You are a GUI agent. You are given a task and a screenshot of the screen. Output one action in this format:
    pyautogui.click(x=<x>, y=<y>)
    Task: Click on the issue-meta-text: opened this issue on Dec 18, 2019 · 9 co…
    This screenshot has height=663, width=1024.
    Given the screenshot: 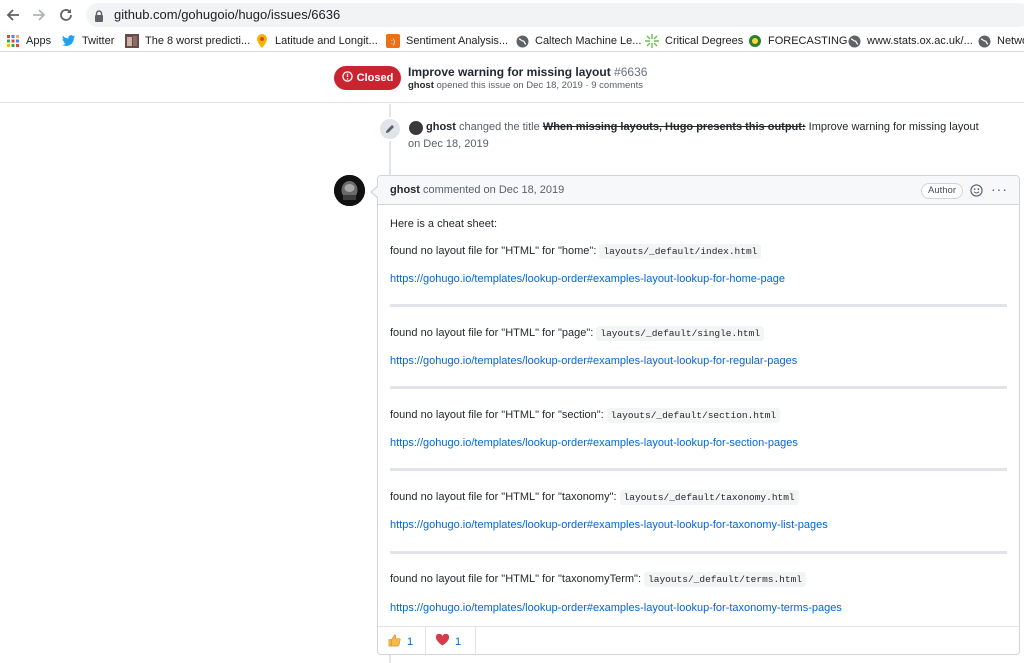 What is the action you would take?
    pyautogui.click(x=539, y=85)
    